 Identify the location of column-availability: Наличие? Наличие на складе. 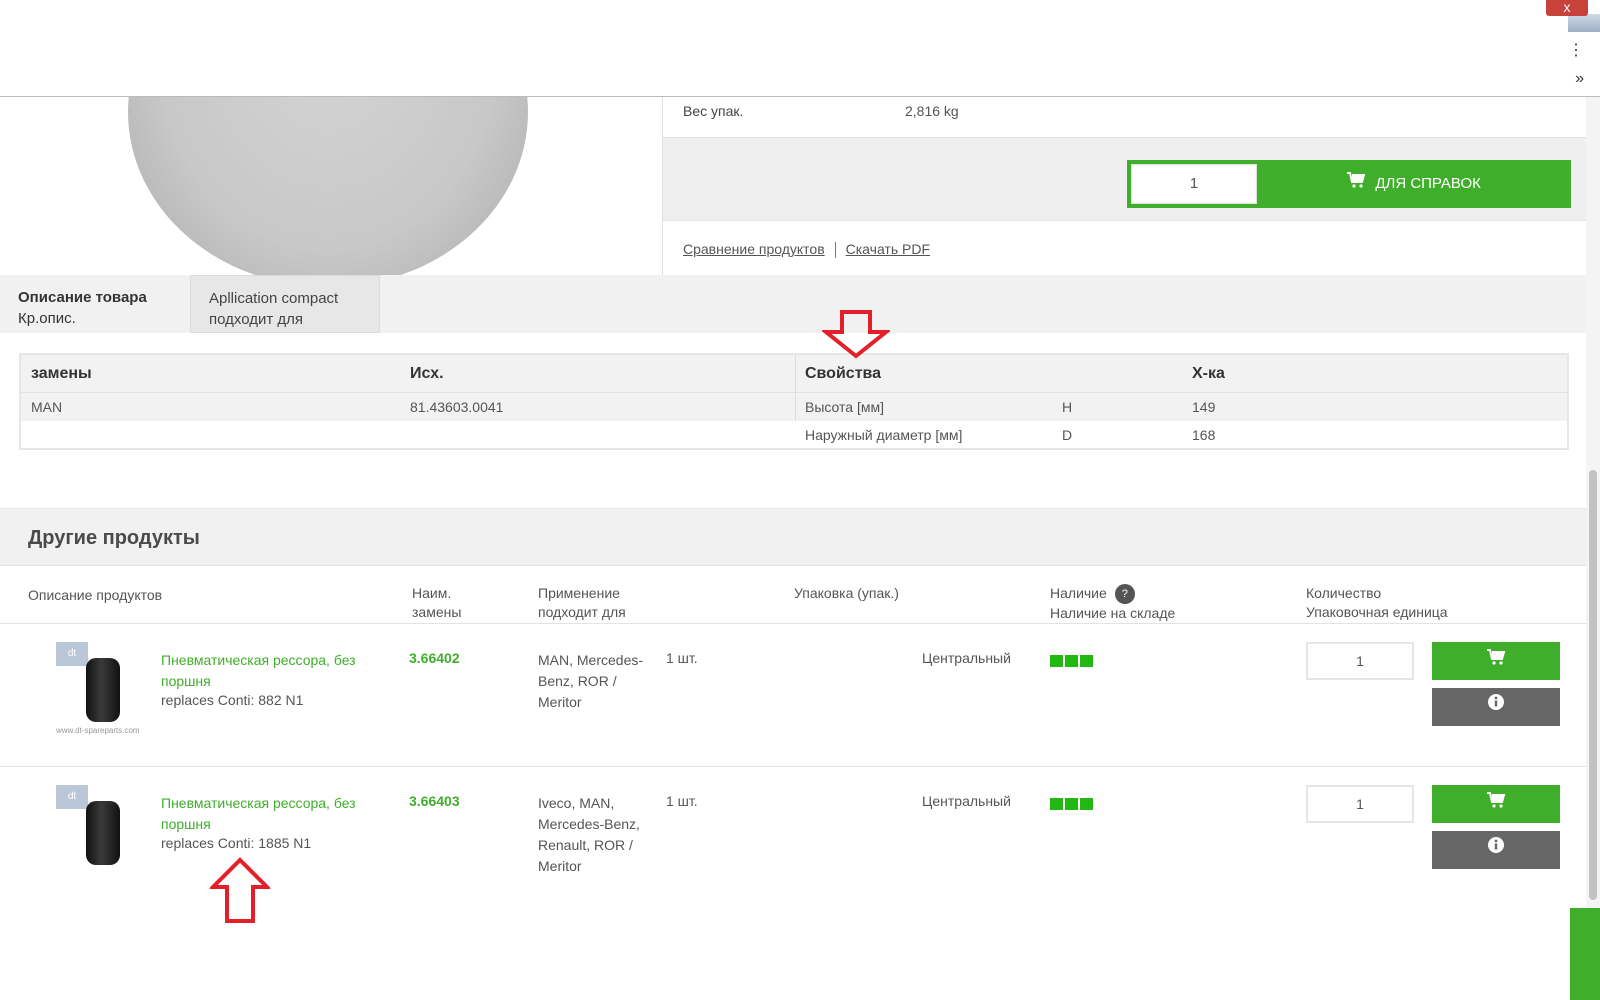
(1112, 603).